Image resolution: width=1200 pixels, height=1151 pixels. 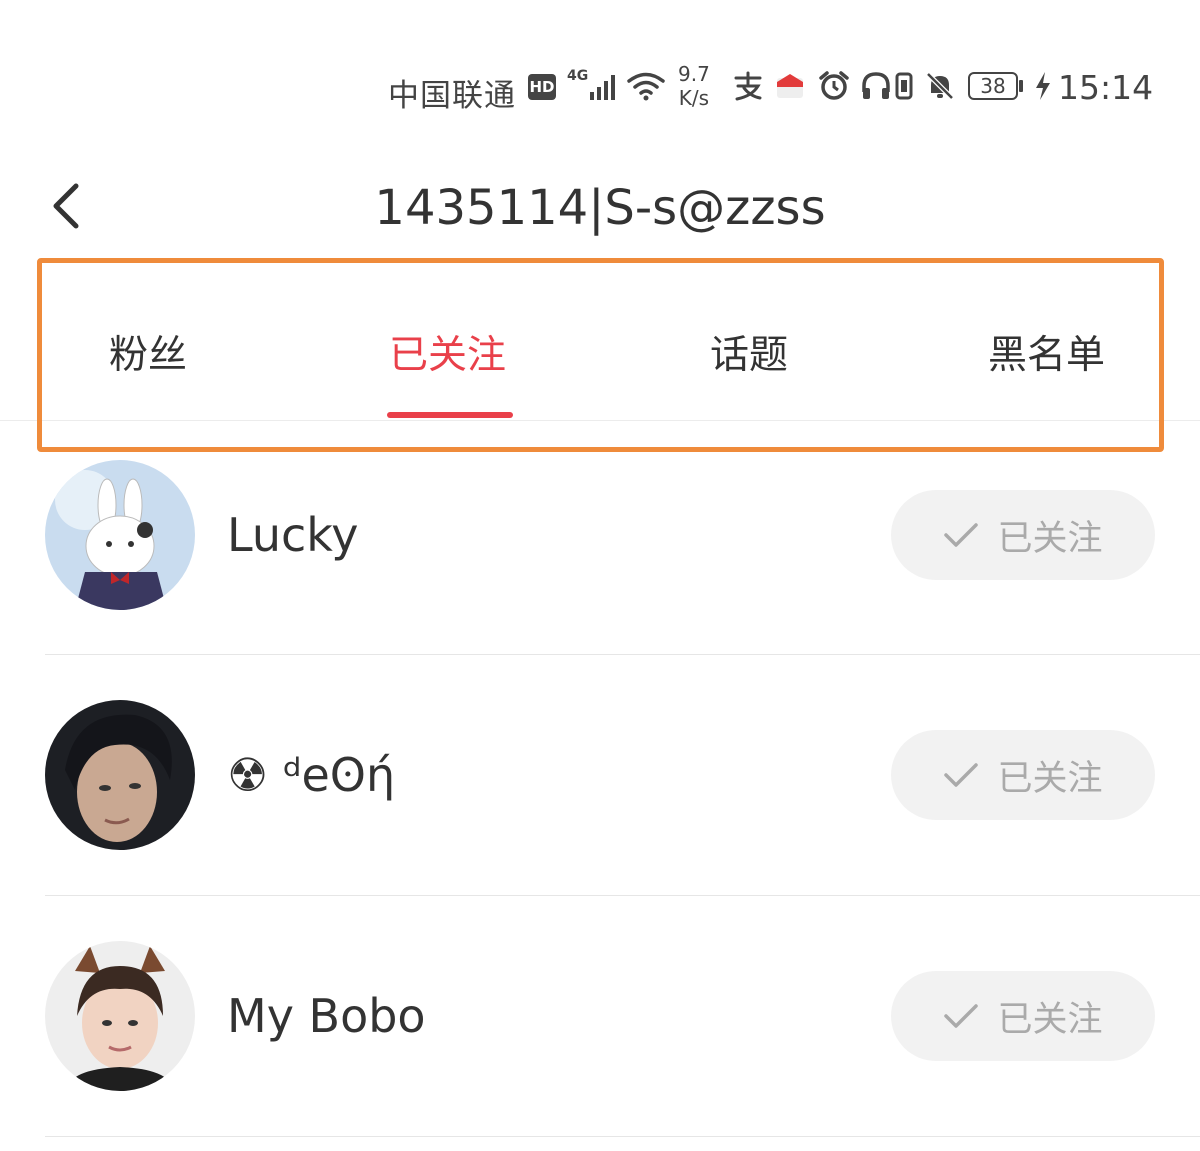 What do you see at coordinates (578, 76) in the screenshot?
I see `network-type: 4G` at bounding box center [578, 76].